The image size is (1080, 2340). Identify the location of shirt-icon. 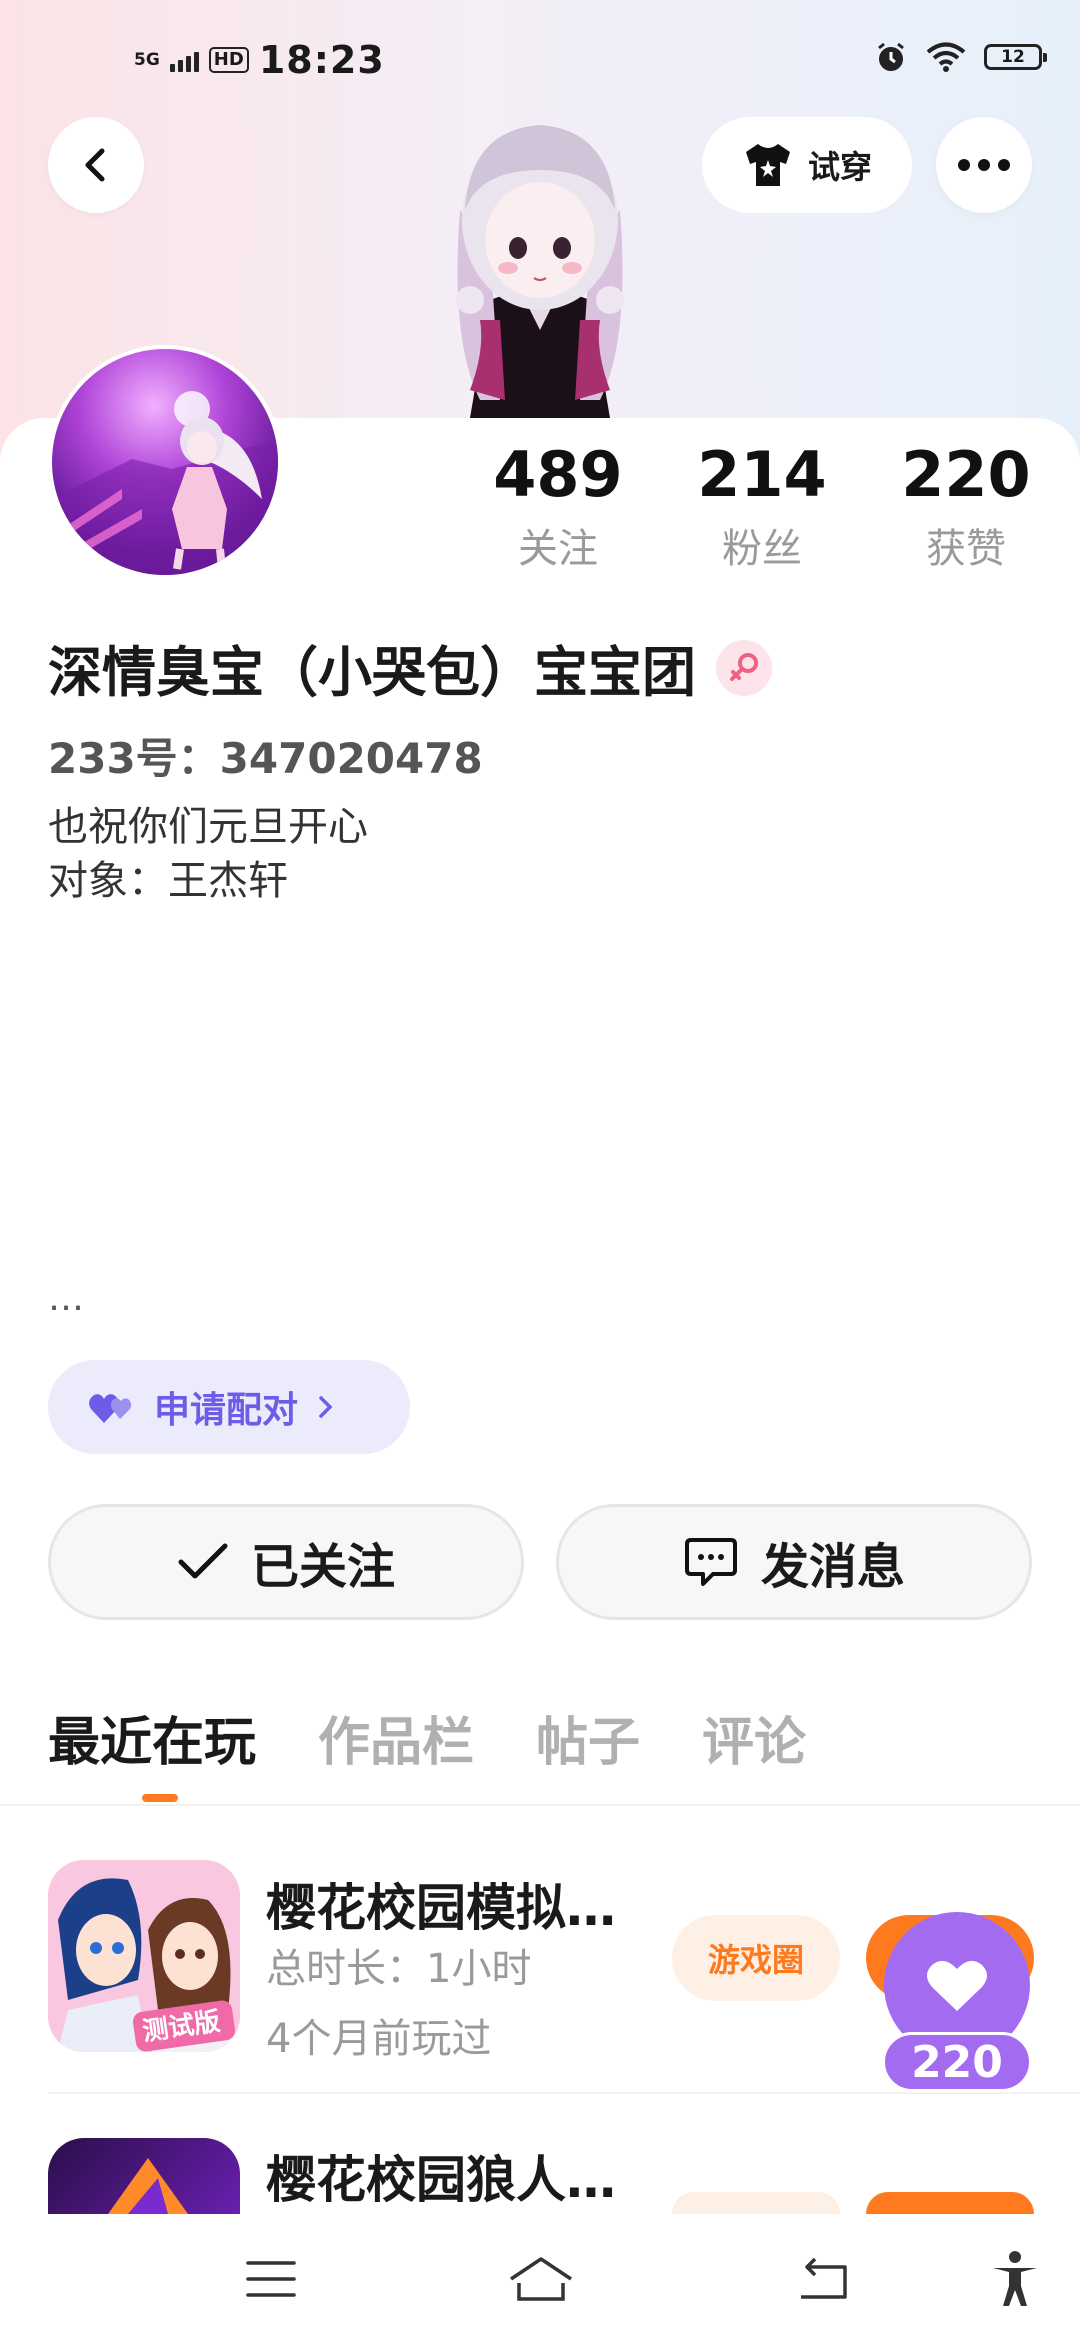
(767, 165).